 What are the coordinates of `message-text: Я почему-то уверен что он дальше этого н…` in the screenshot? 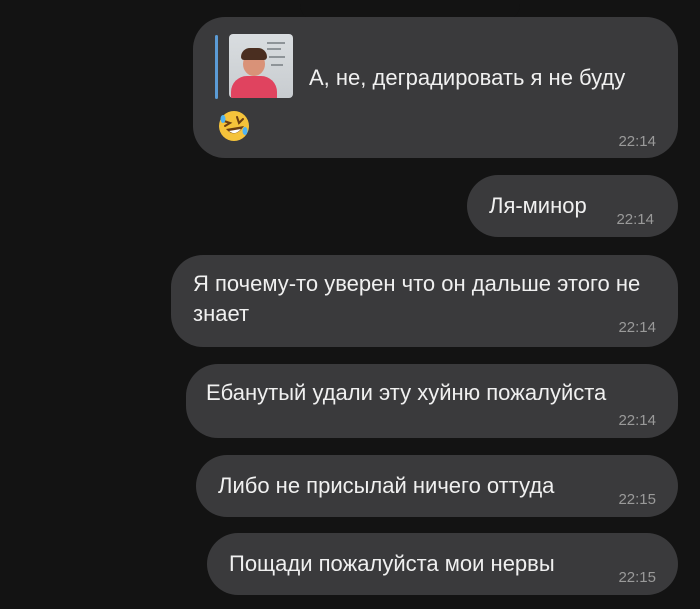 It's located at (417, 298).